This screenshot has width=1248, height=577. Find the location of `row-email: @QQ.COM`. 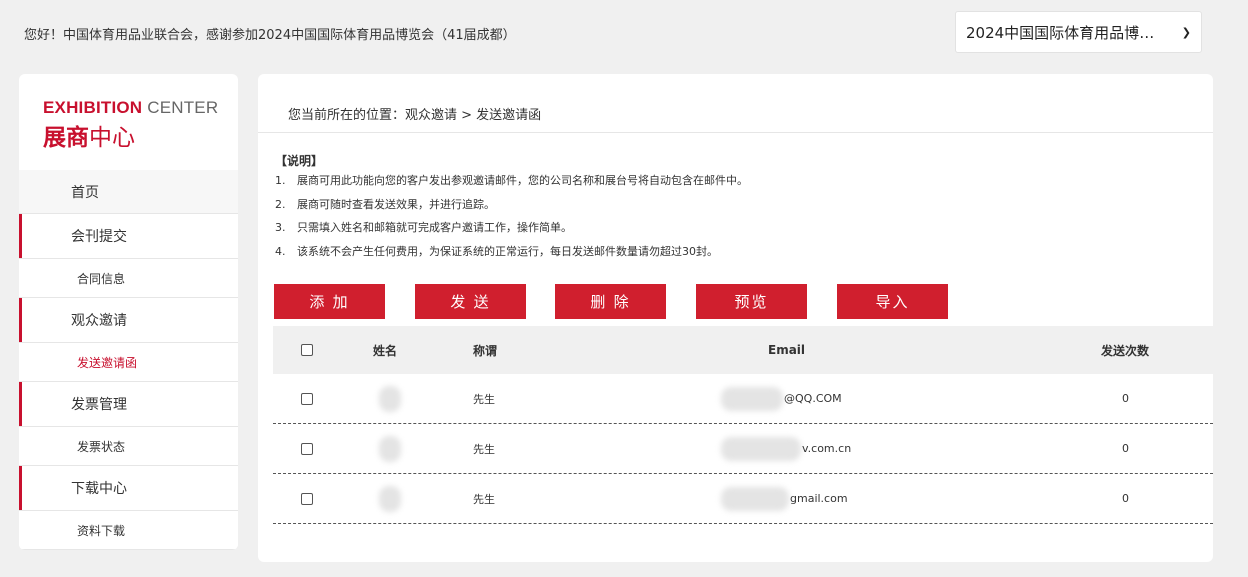

row-email: @QQ.COM is located at coordinates (813, 398).